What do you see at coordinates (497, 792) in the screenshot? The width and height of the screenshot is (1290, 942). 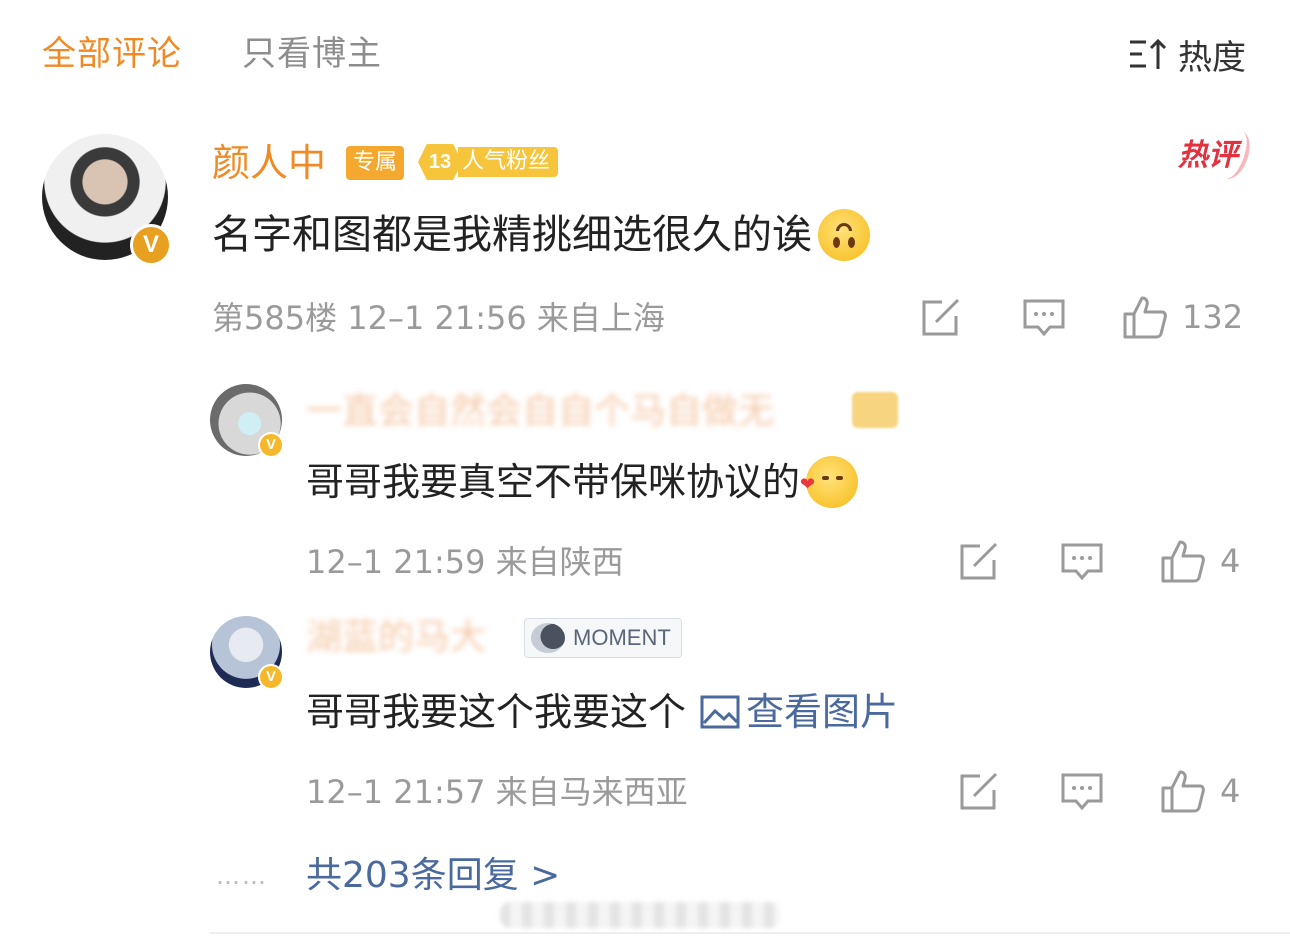 I see `reply-meta: 12–1 21:57 来自马来西亚` at bounding box center [497, 792].